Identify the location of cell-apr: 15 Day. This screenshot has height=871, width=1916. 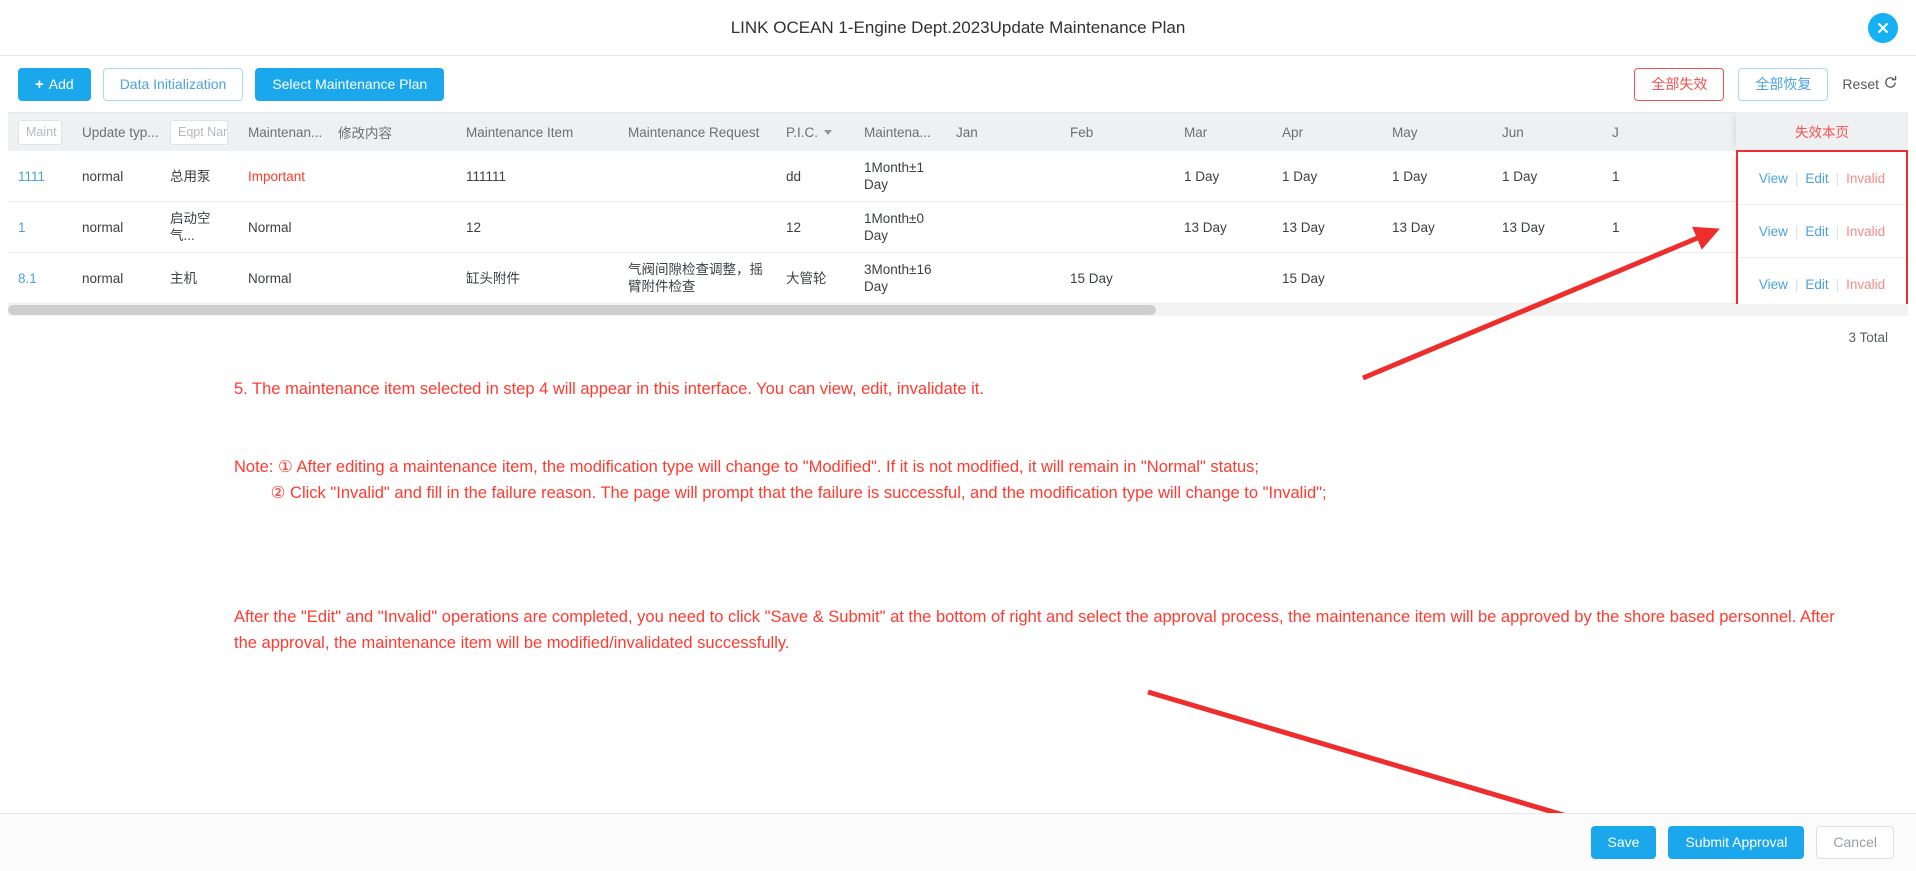
(1303, 278).